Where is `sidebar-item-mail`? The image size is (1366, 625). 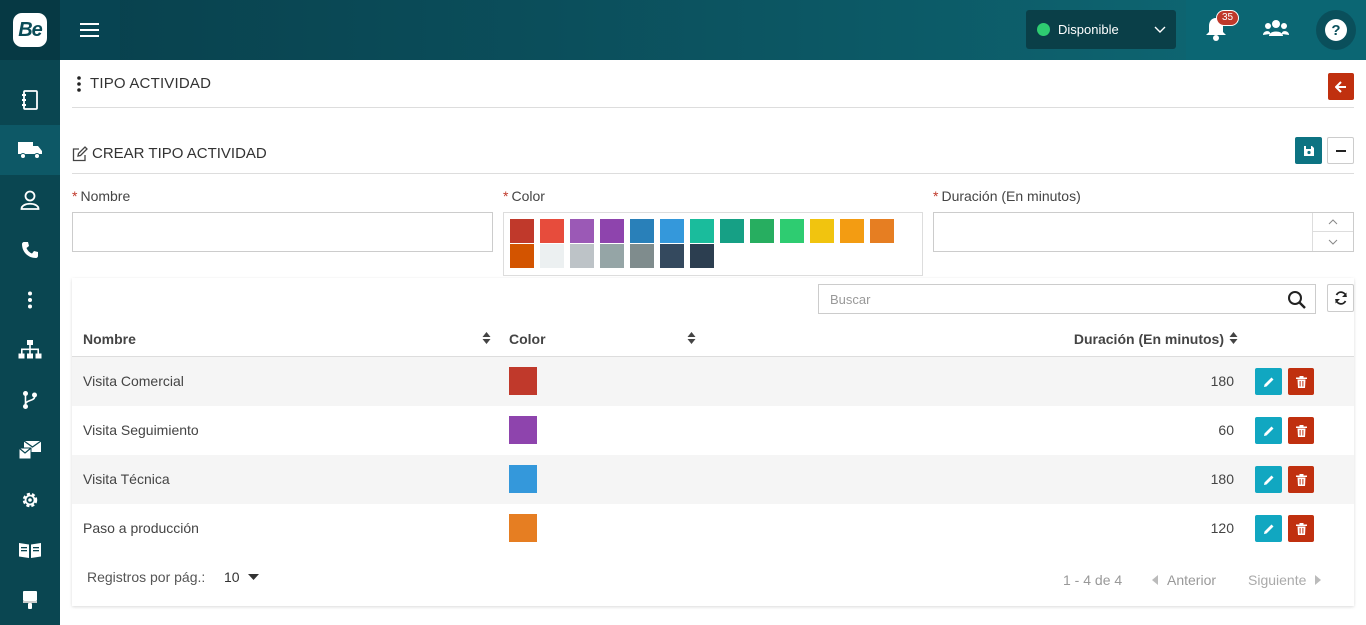
sidebar-item-mail is located at coordinates (30, 450).